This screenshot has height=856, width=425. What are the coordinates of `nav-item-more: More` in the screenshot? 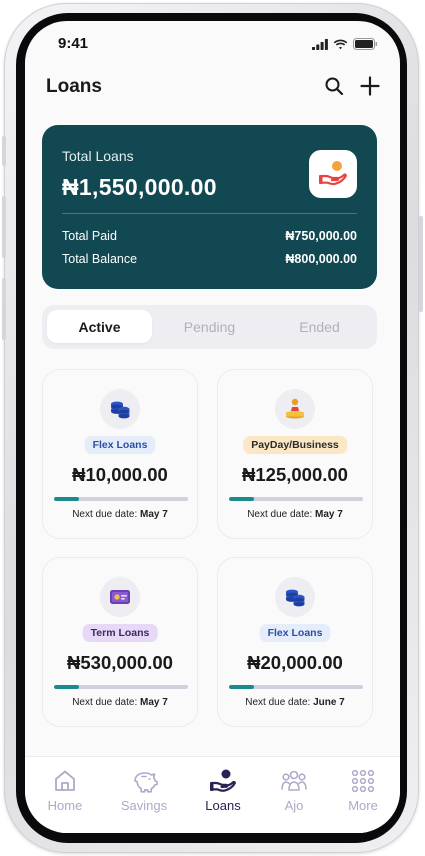 It's located at (363, 790).